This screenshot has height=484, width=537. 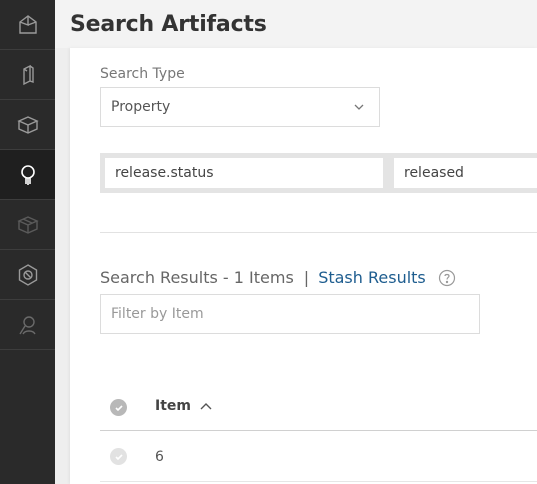 What do you see at coordinates (206, 406) in the screenshot?
I see `sort-ascending-icon` at bounding box center [206, 406].